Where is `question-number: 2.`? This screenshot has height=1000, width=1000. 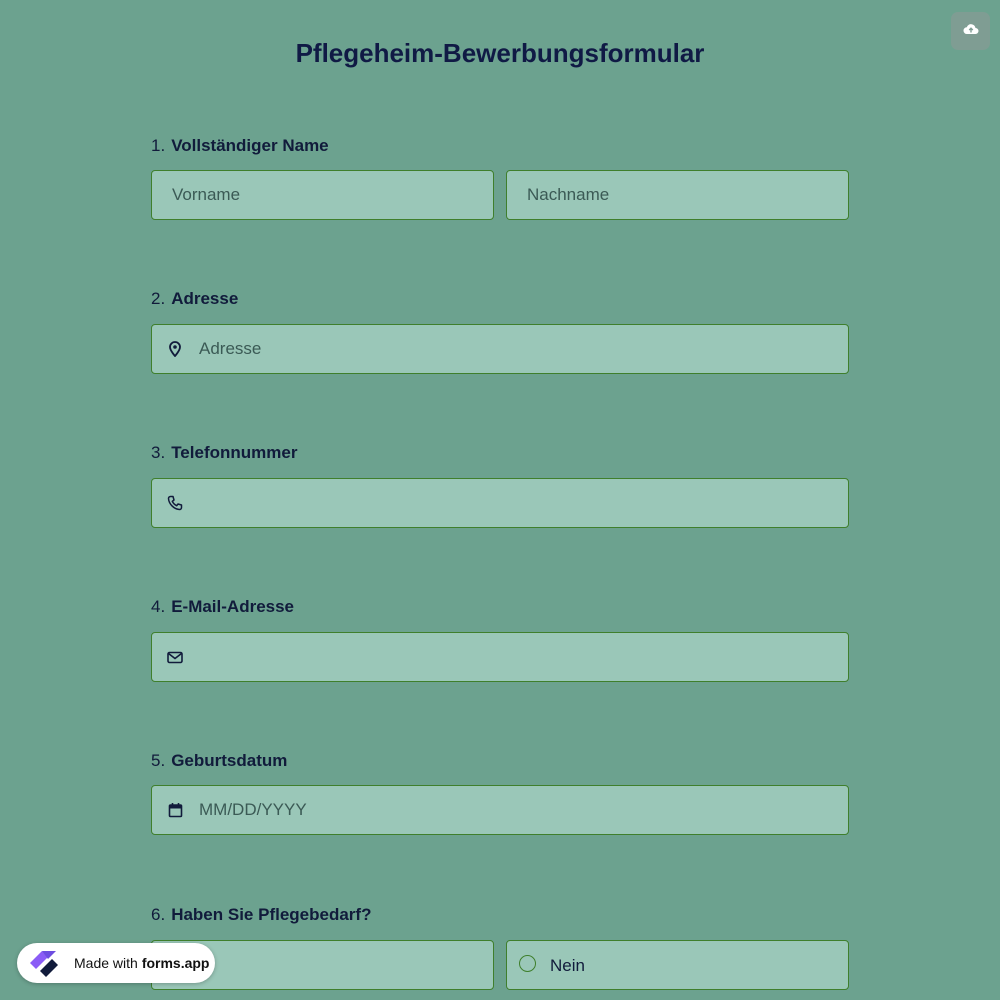
question-number: 2. is located at coordinates (158, 298).